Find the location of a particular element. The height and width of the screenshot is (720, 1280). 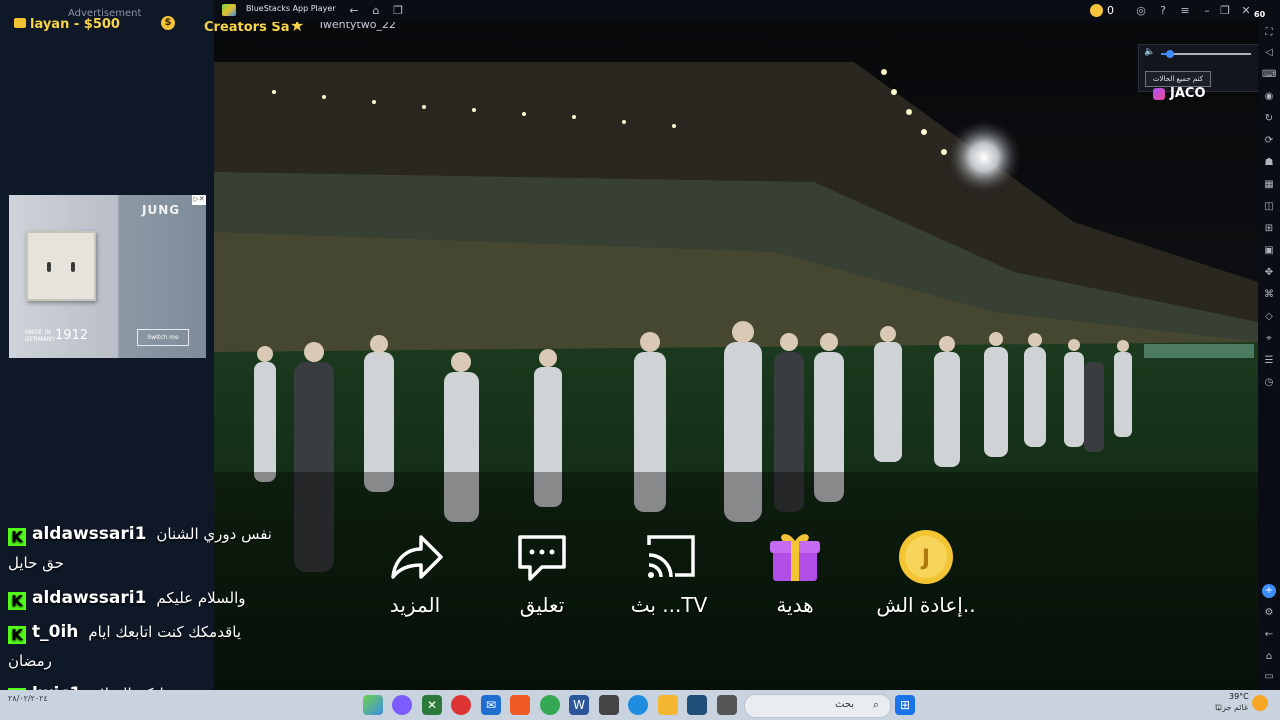

comment-action: تعليق is located at coordinates (542, 572).